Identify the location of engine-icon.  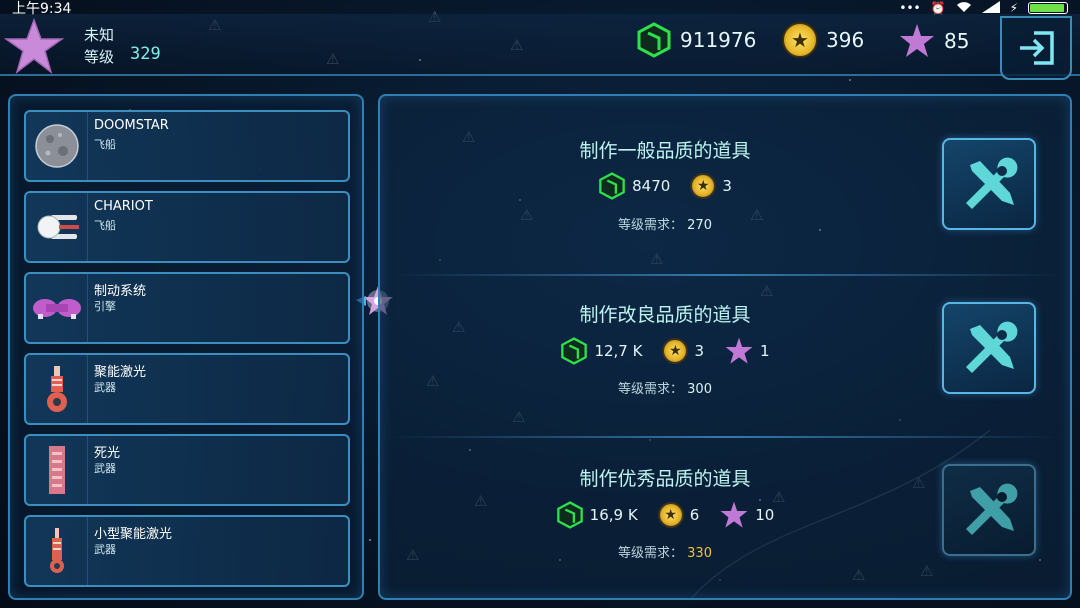
(56, 309).